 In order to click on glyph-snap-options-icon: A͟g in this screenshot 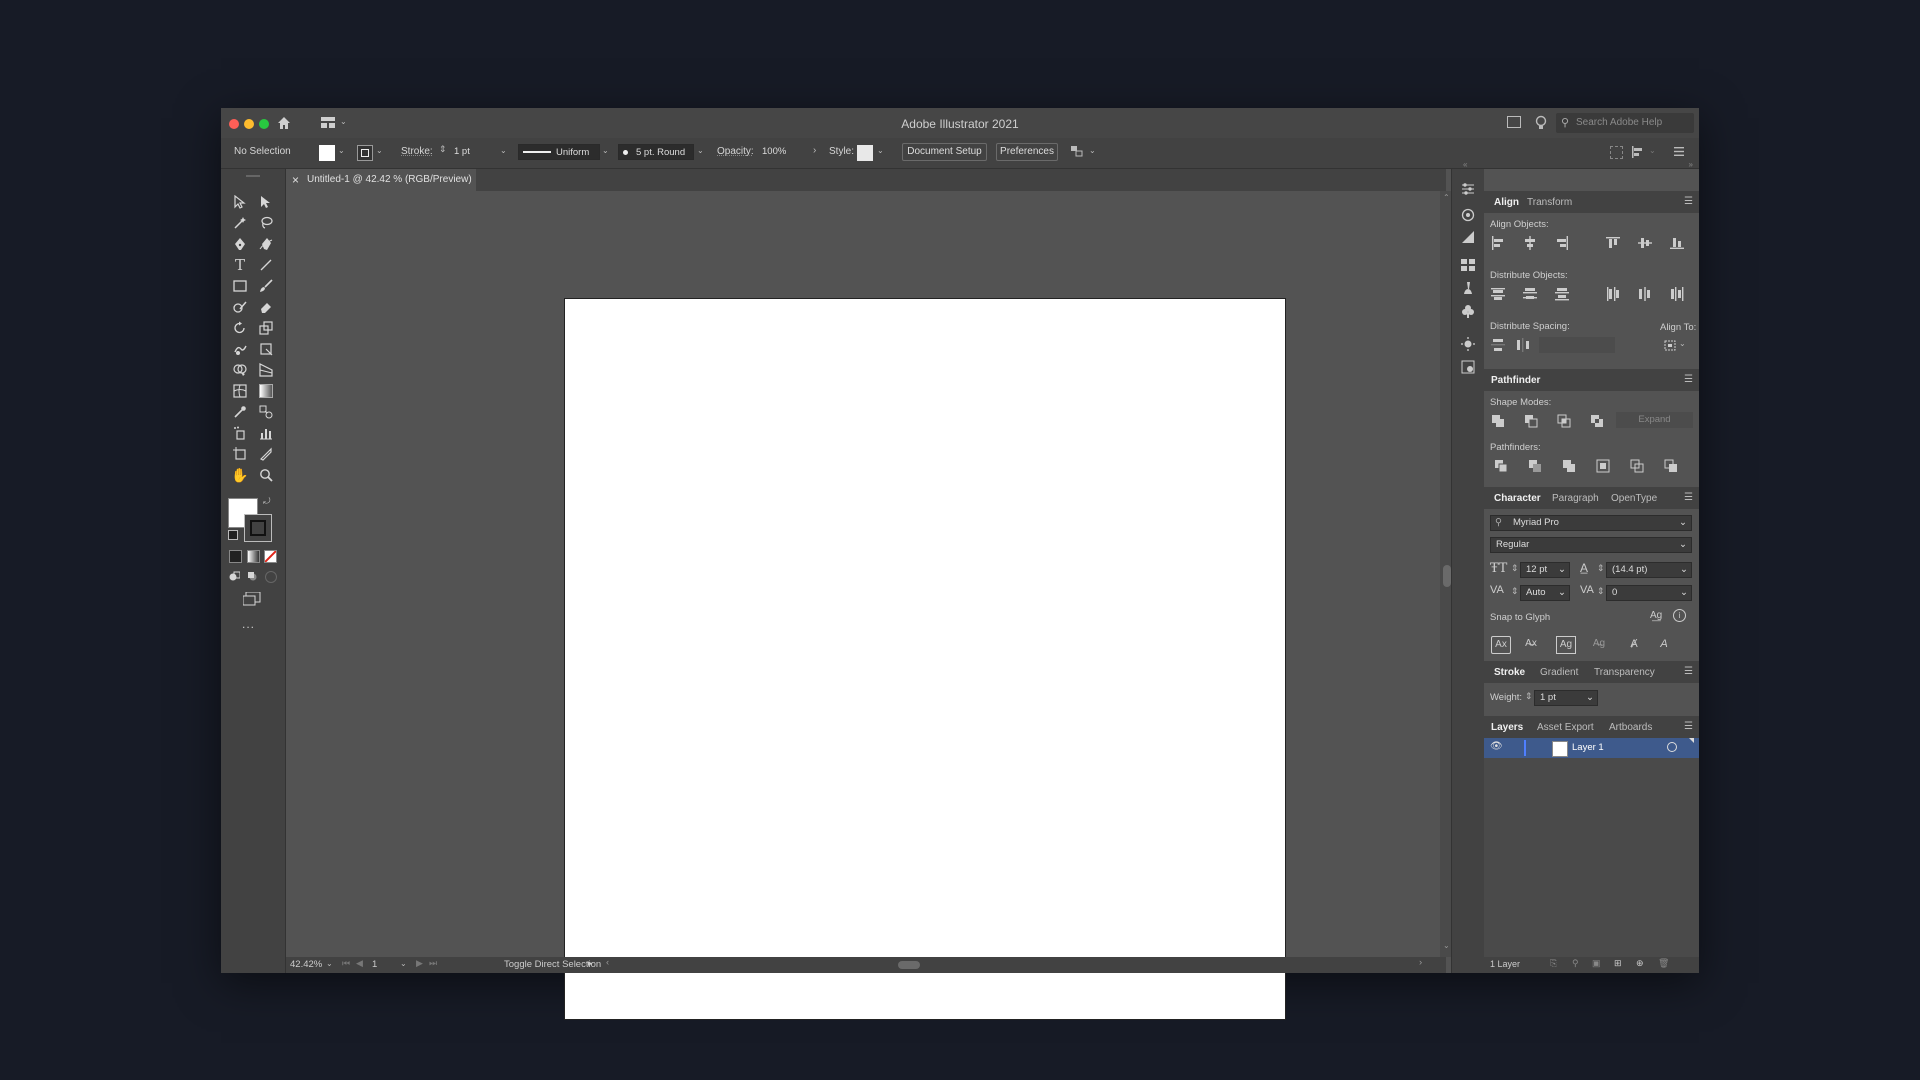, I will do `click(1656, 615)`.